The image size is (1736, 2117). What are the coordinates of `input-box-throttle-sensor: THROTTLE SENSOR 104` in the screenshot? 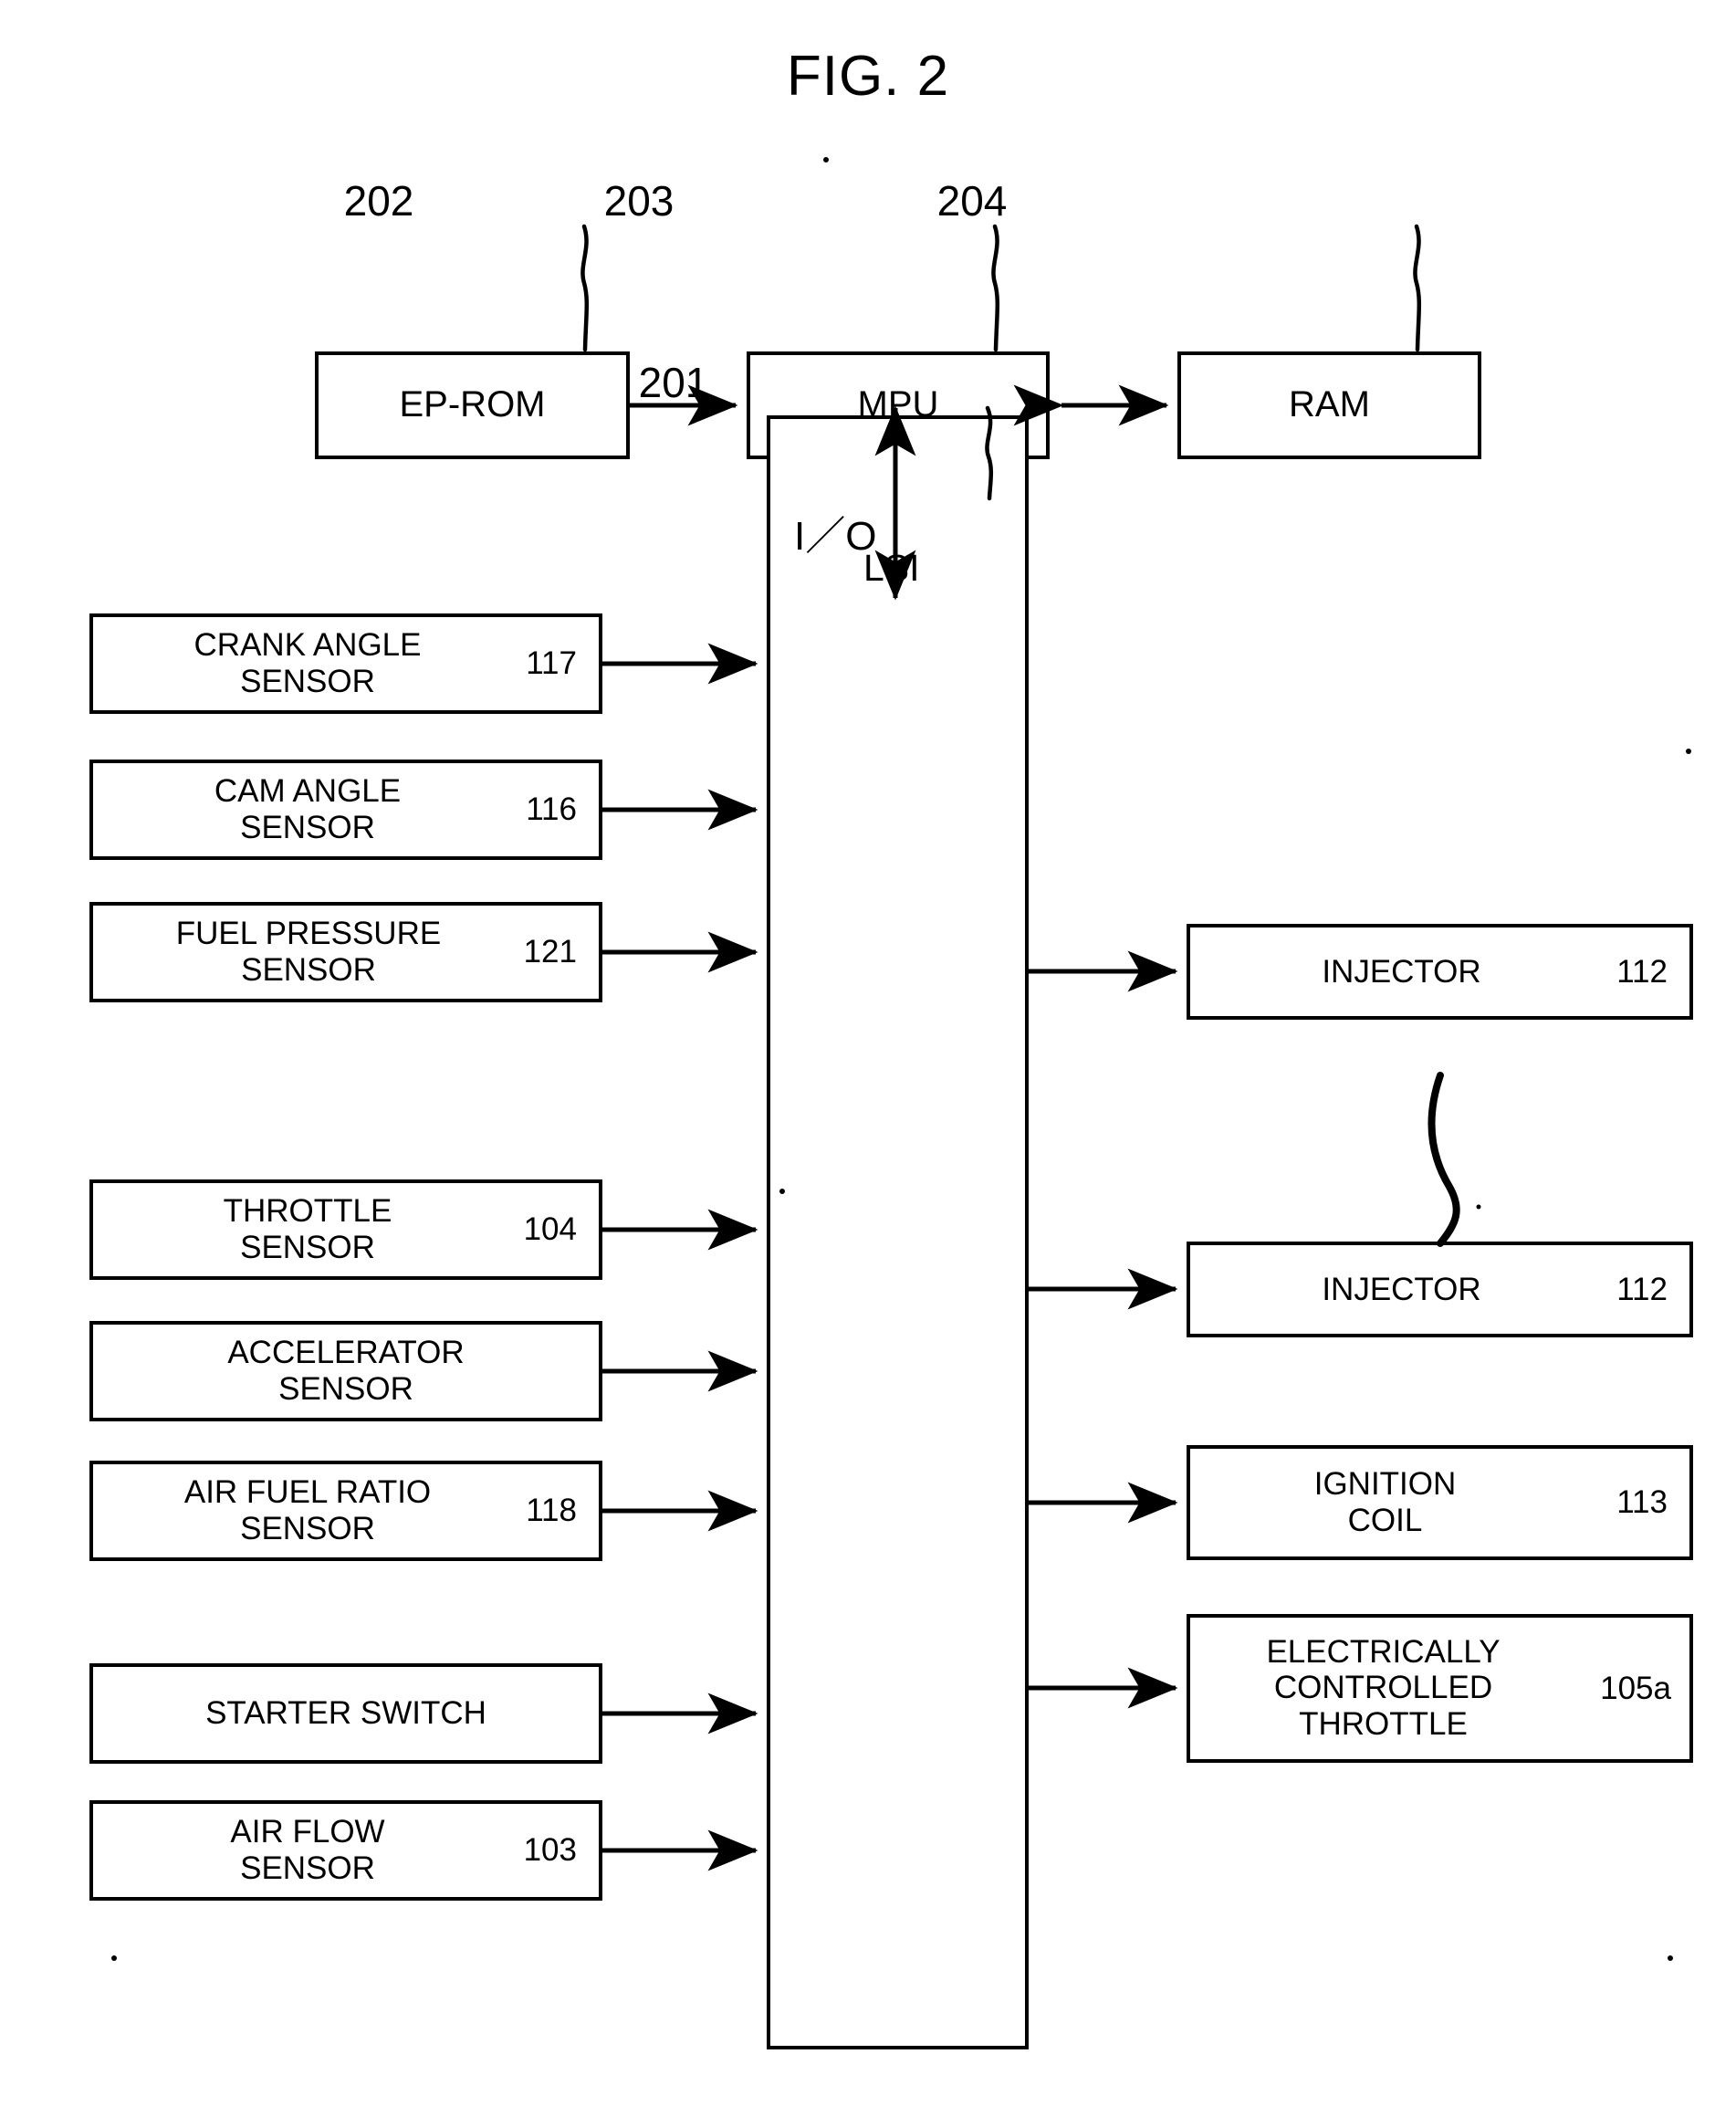 It's located at (345, 1229).